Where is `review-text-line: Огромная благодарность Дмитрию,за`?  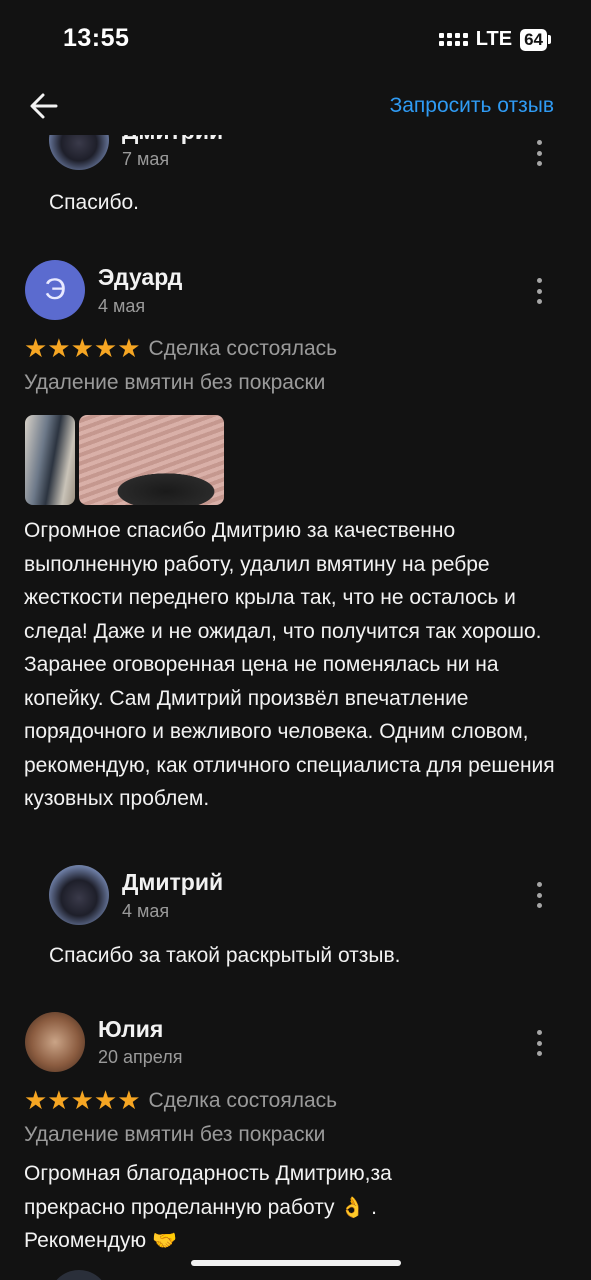
review-text-line: Огромная благодарность Дмитрию,за is located at coordinates (208, 1173).